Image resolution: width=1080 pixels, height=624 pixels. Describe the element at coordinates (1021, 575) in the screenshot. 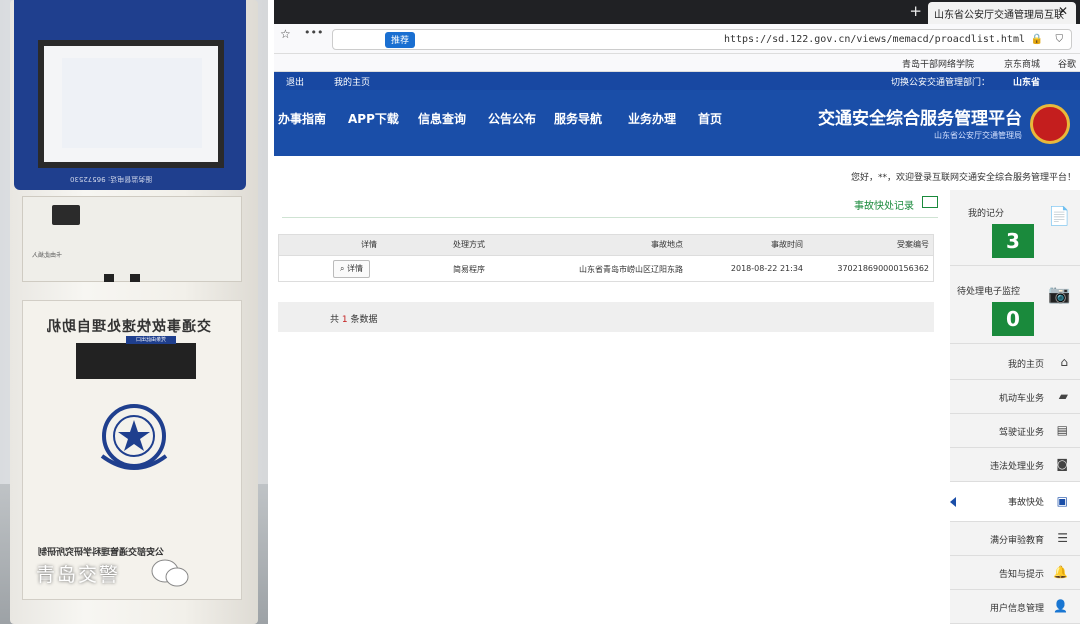

I see `sidebar-item-label: 告知与提示` at that location.